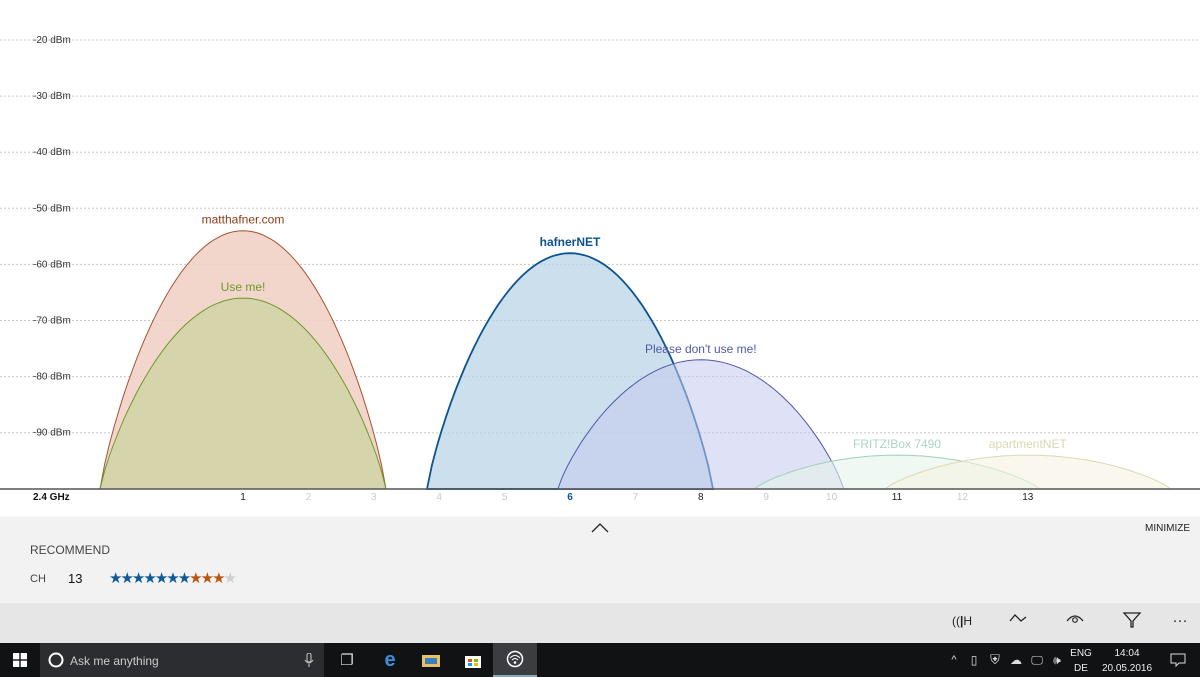 This screenshot has height=677, width=1200. I want to click on channel-tick-label: 7, so click(636, 497).